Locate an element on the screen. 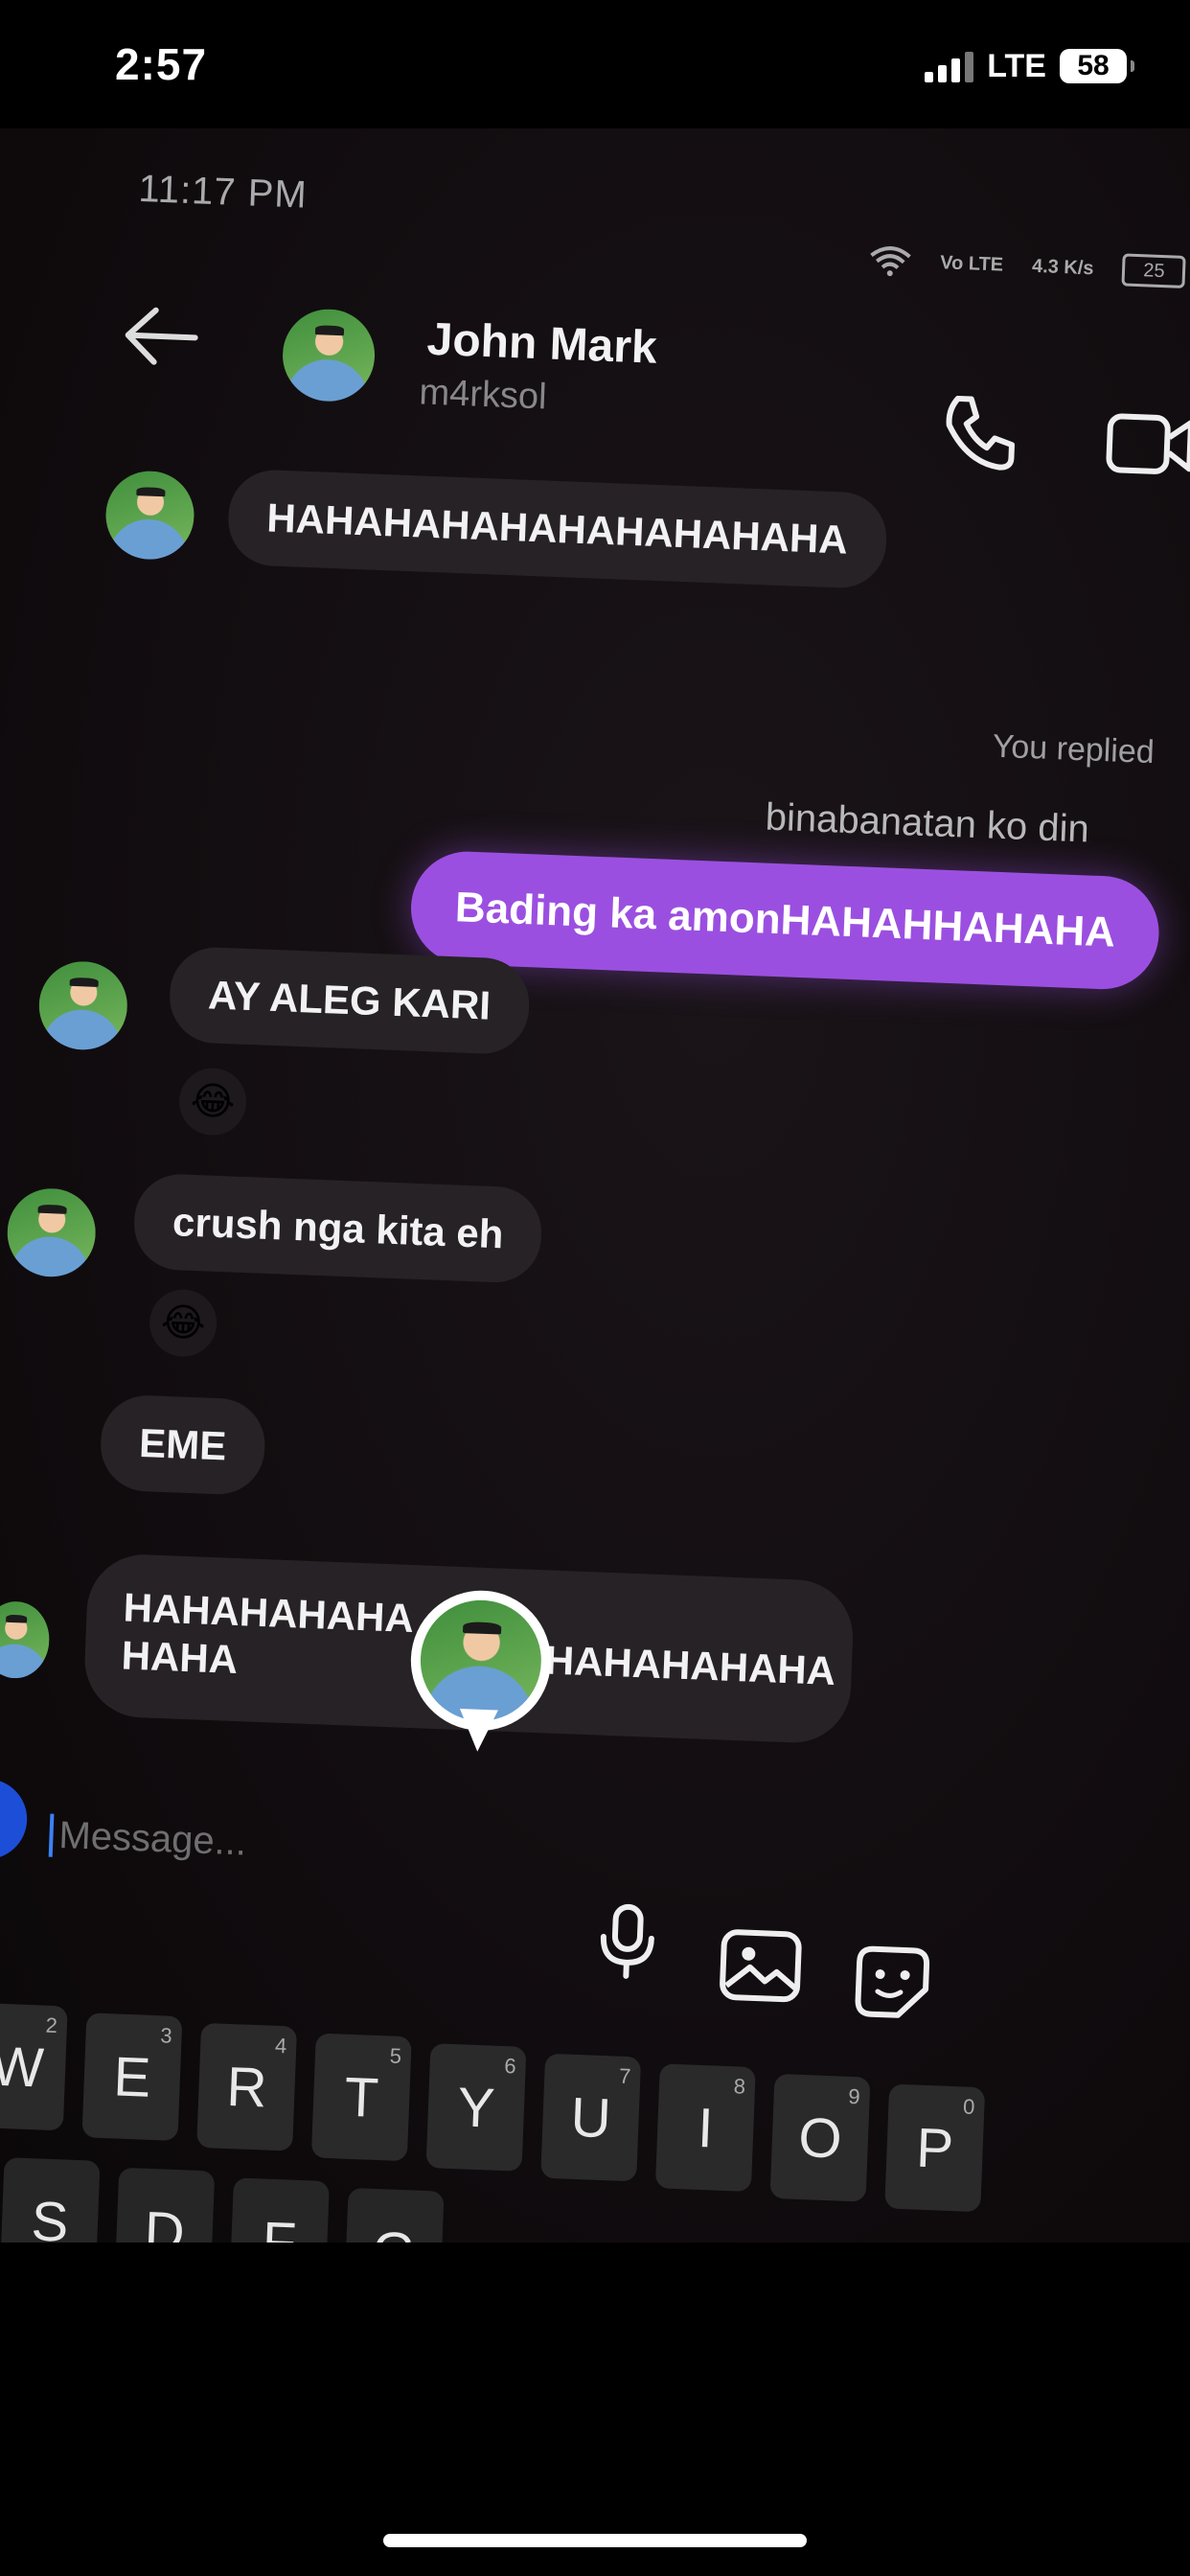  incoming-message: EME is located at coordinates (183, 1444).